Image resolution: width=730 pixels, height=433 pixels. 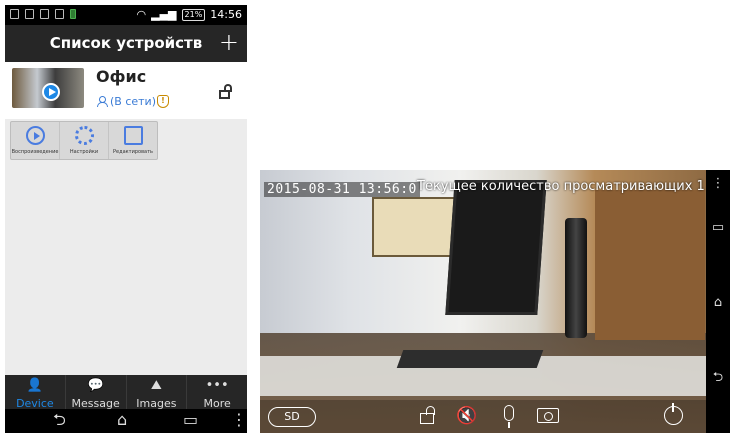 I want to click on playback-label: Воспроизведение, so click(x=35, y=152).